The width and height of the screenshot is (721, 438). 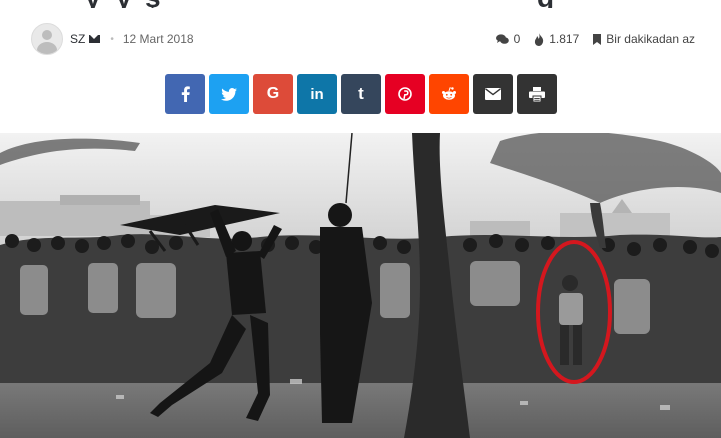 I want to click on reddit-icon, so click(x=449, y=93).